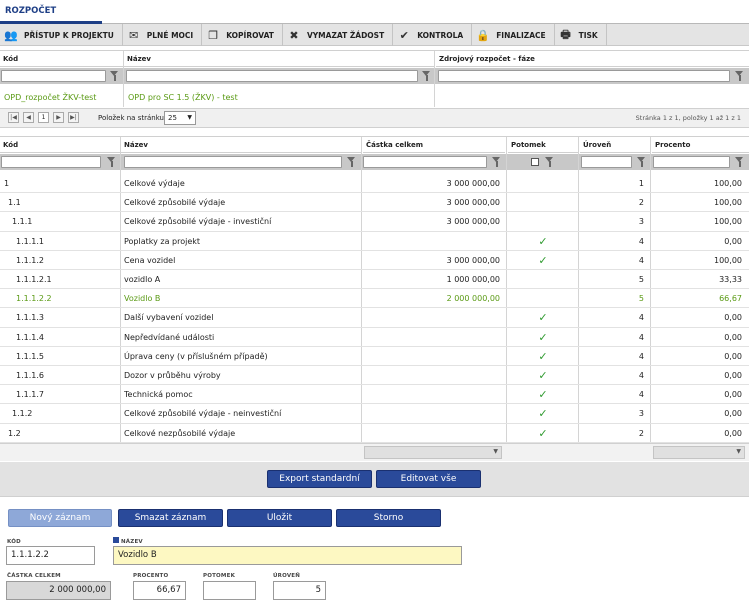 The image size is (749, 600). I want to click on cell-percent: 100,00, so click(728, 203).